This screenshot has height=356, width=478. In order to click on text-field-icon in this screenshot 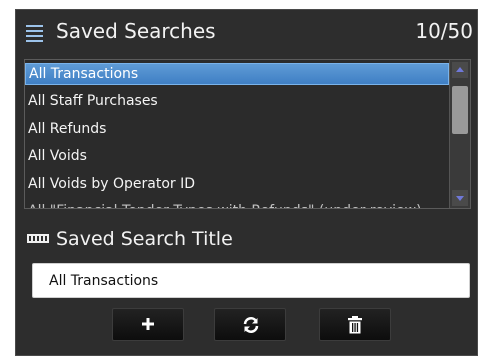, I will do `click(38, 238)`.